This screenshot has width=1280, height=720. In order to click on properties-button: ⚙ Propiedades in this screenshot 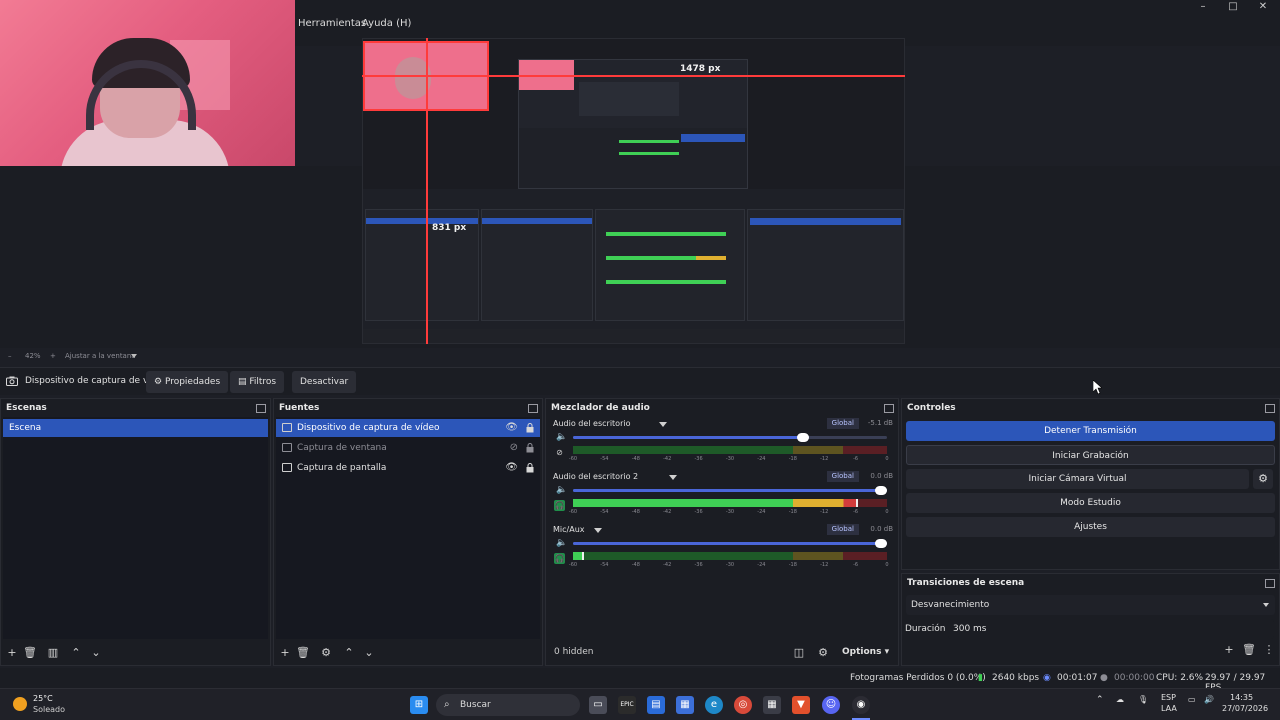, I will do `click(187, 382)`.